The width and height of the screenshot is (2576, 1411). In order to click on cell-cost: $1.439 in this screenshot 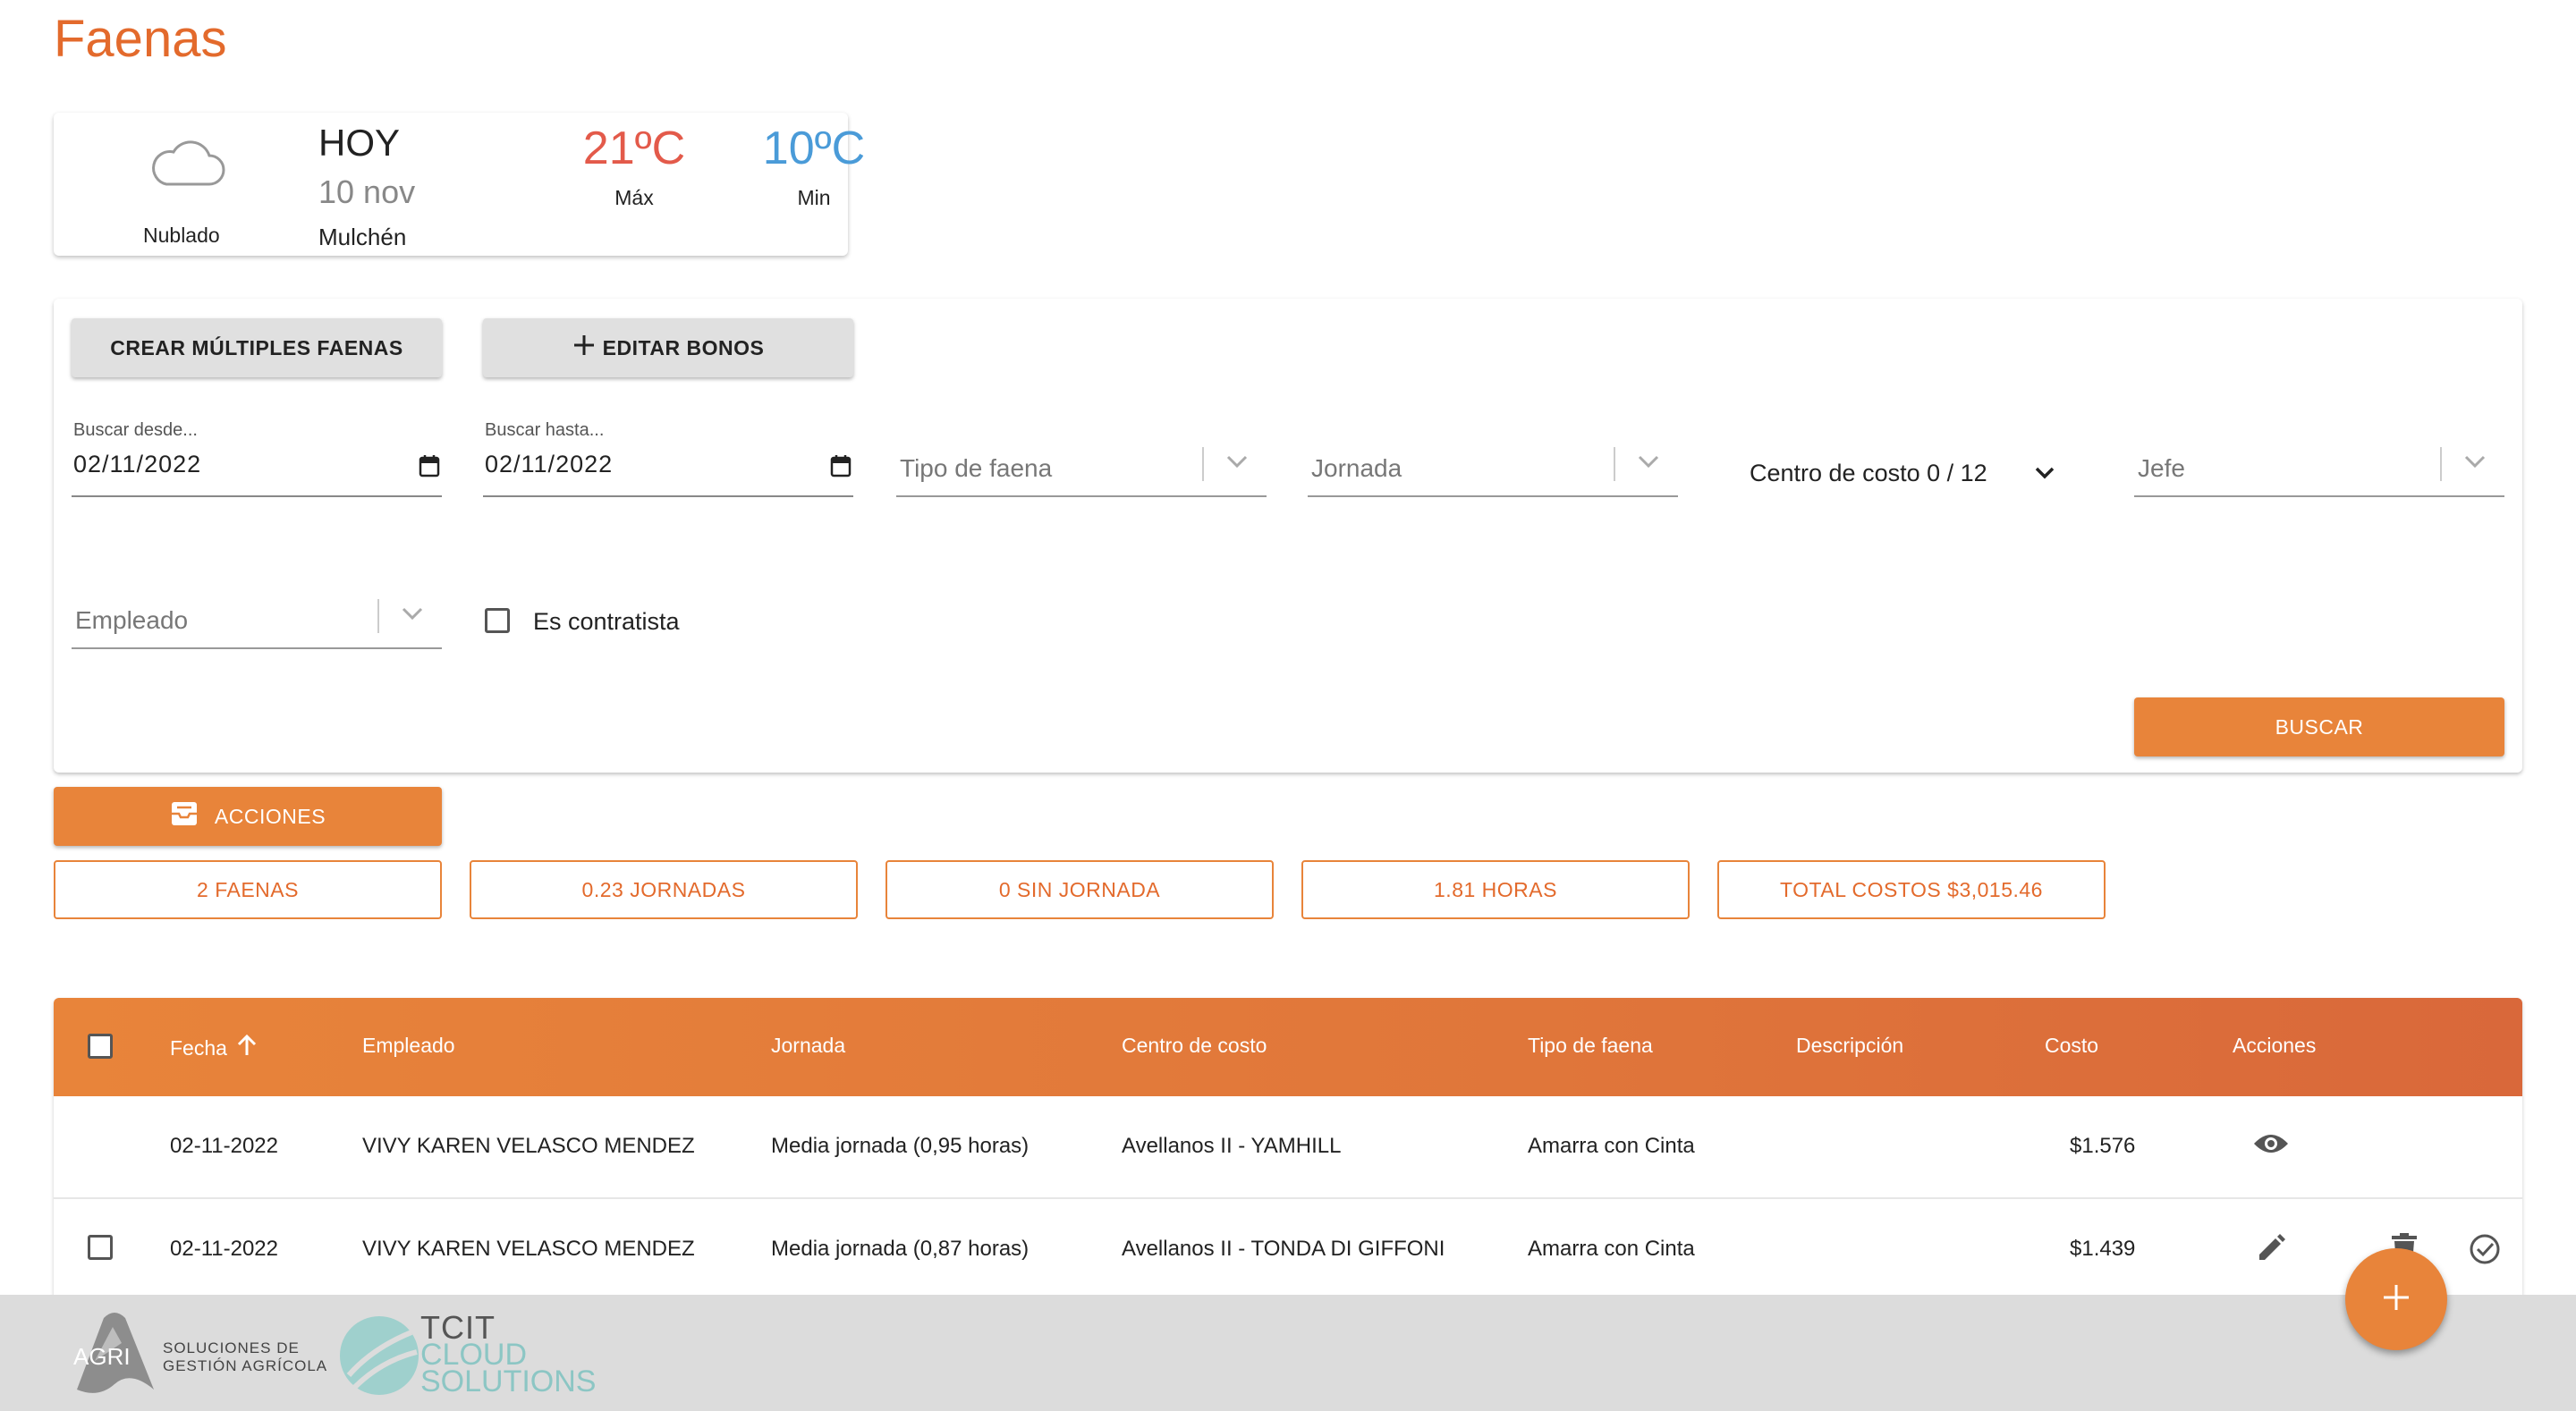, I will do `click(2103, 1249)`.